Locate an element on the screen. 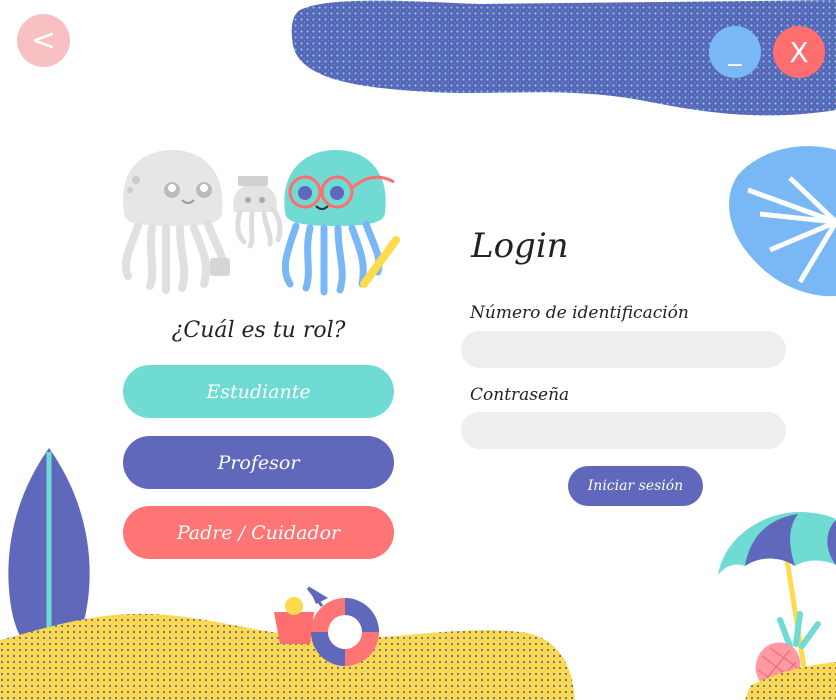 The image size is (836, 700). close-button: X is located at coordinates (799, 52).